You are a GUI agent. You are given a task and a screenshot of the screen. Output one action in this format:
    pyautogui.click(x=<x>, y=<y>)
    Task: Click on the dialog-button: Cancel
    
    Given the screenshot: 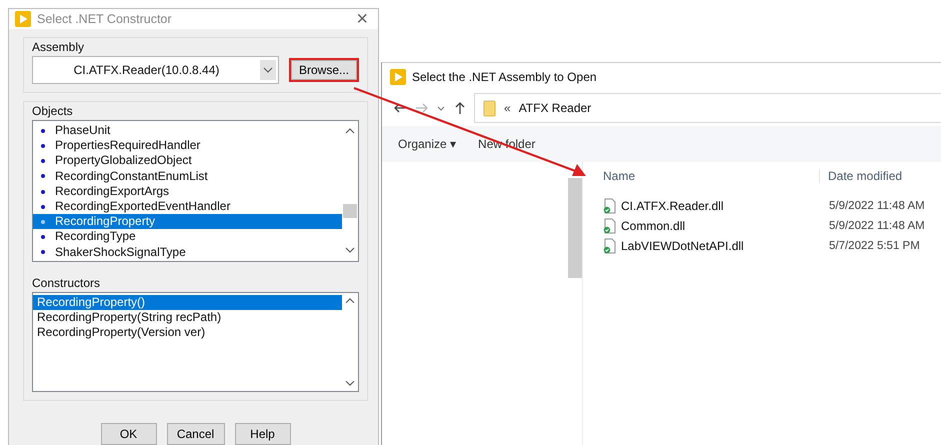 What is the action you would take?
    pyautogui.click(x=195, y=434)
    